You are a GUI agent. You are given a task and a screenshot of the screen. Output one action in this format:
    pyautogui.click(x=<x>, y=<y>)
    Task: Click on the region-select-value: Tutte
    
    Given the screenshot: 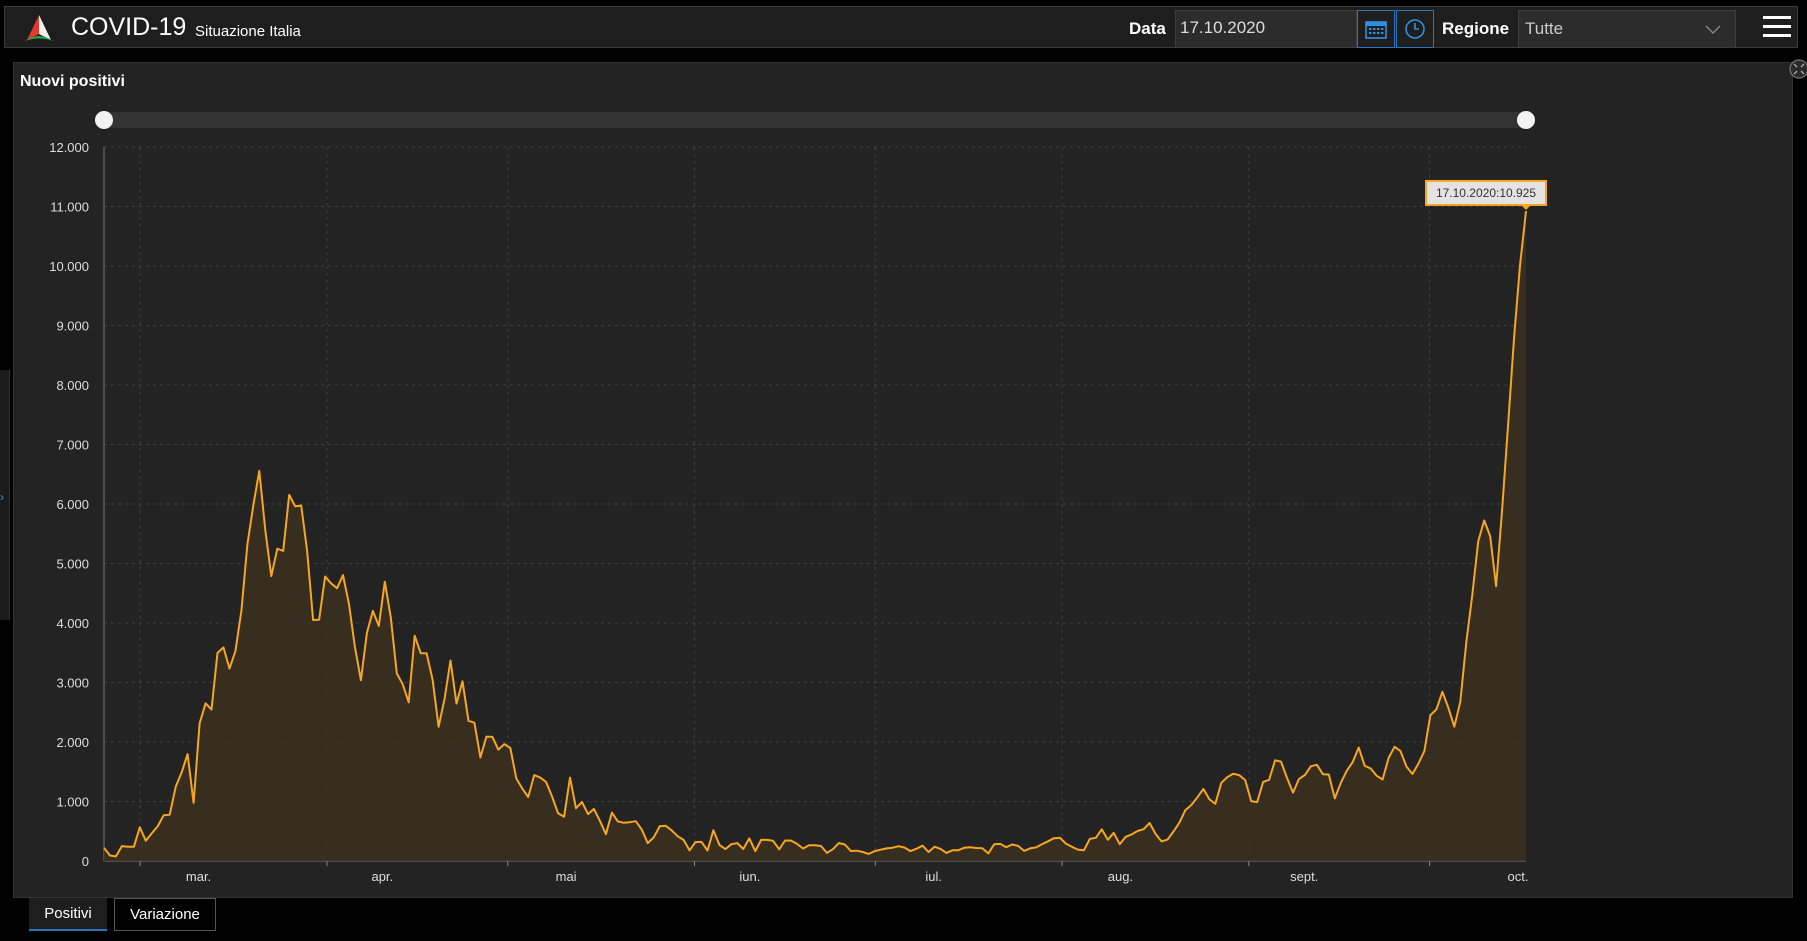 What is the action you would take?
    pyautogui.click(x=1544, y=28)
    